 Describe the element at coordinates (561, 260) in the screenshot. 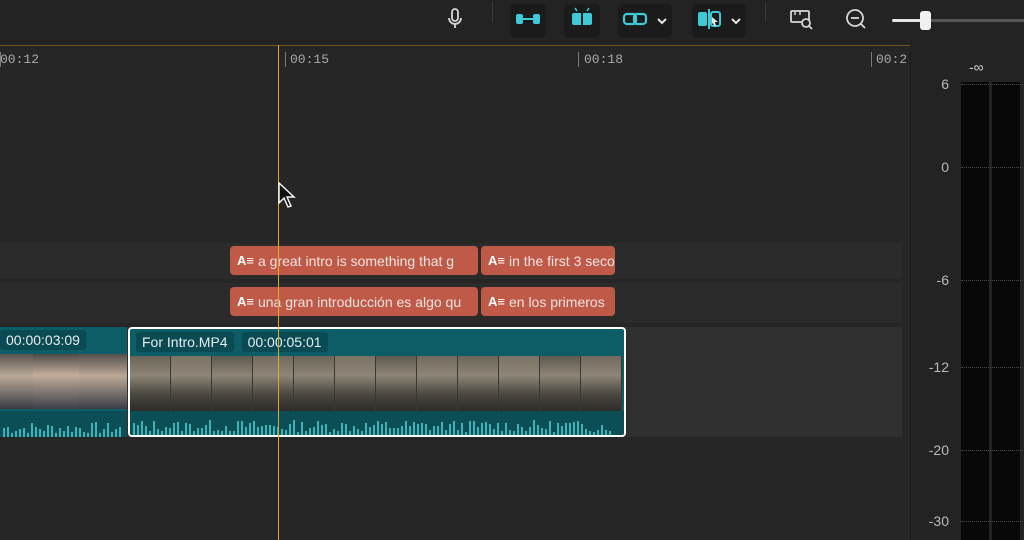

I see `subtitle-text: in the first 3 seconds` at that location.